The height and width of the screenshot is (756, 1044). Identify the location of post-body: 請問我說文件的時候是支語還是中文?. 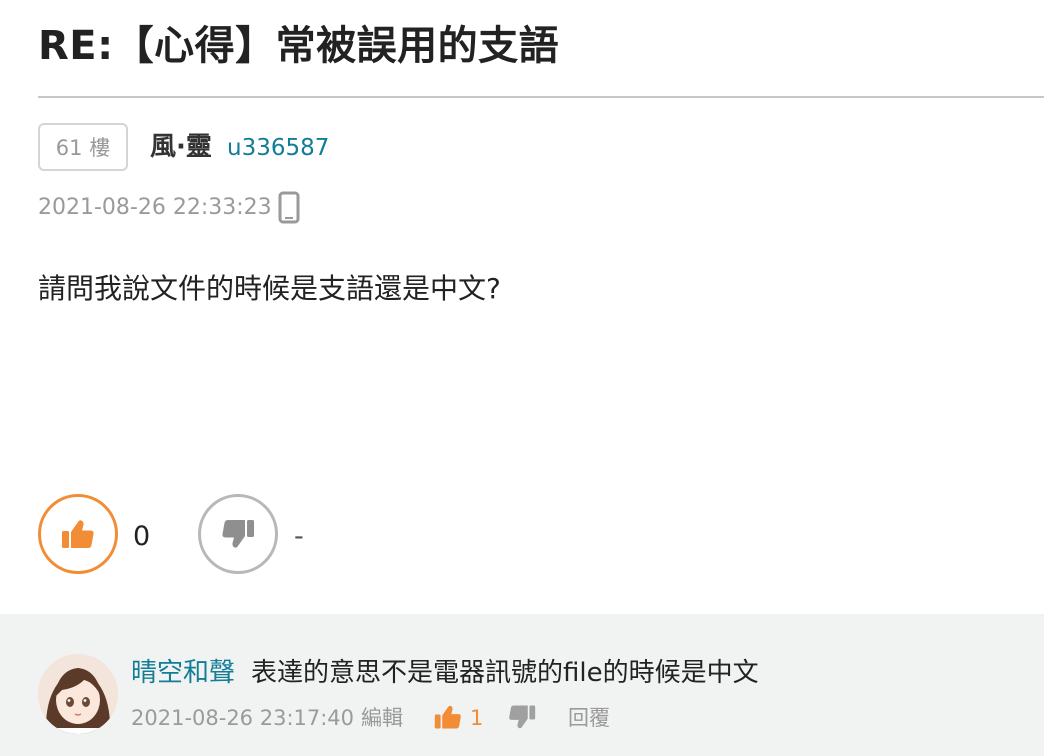
(269, 288).